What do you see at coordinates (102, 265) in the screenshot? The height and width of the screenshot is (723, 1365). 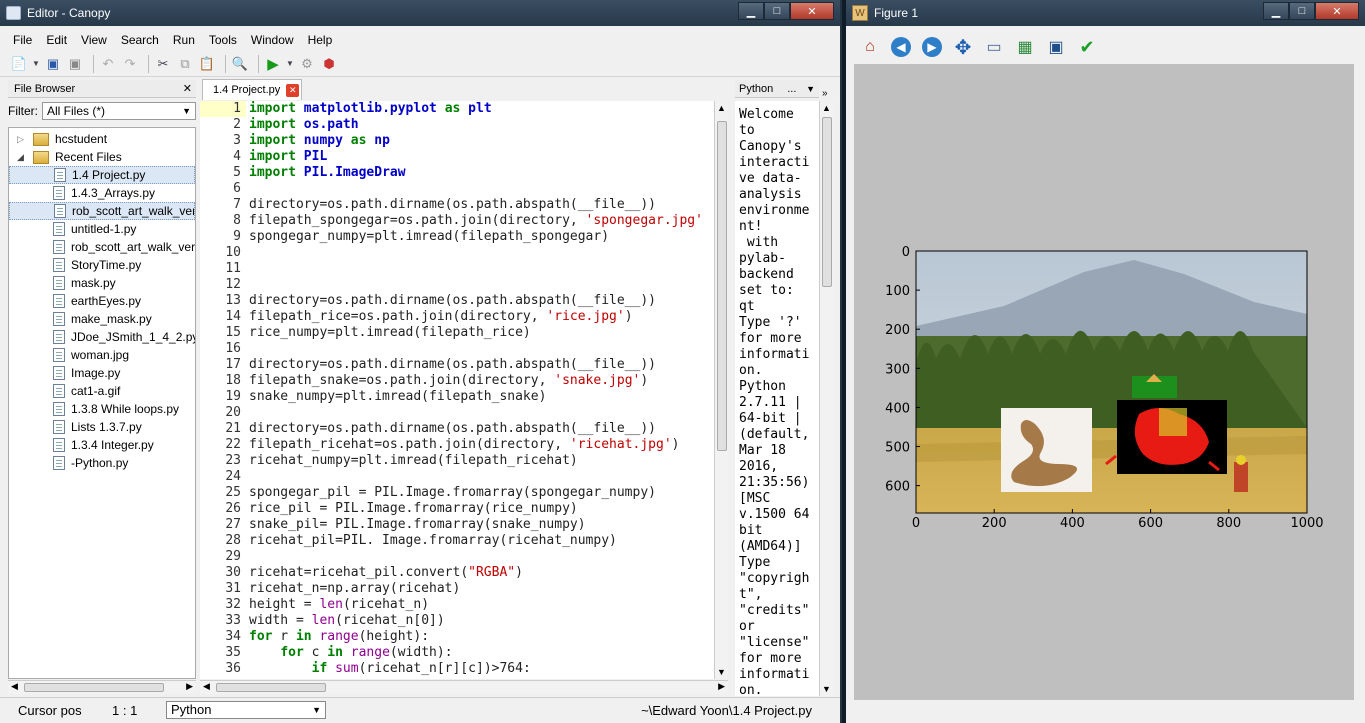 I see `recent-file-item: StoryTime.py` at bounding box center [102, 265].